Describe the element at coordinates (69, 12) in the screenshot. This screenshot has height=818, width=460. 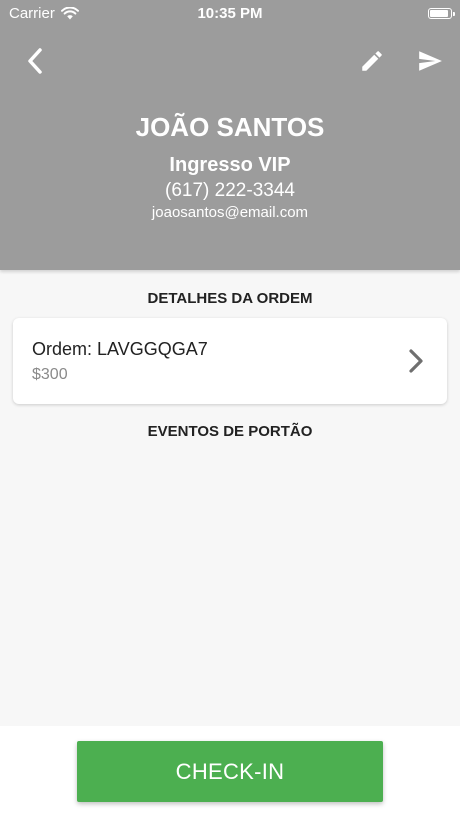
I see `wifi-icon` at that location.